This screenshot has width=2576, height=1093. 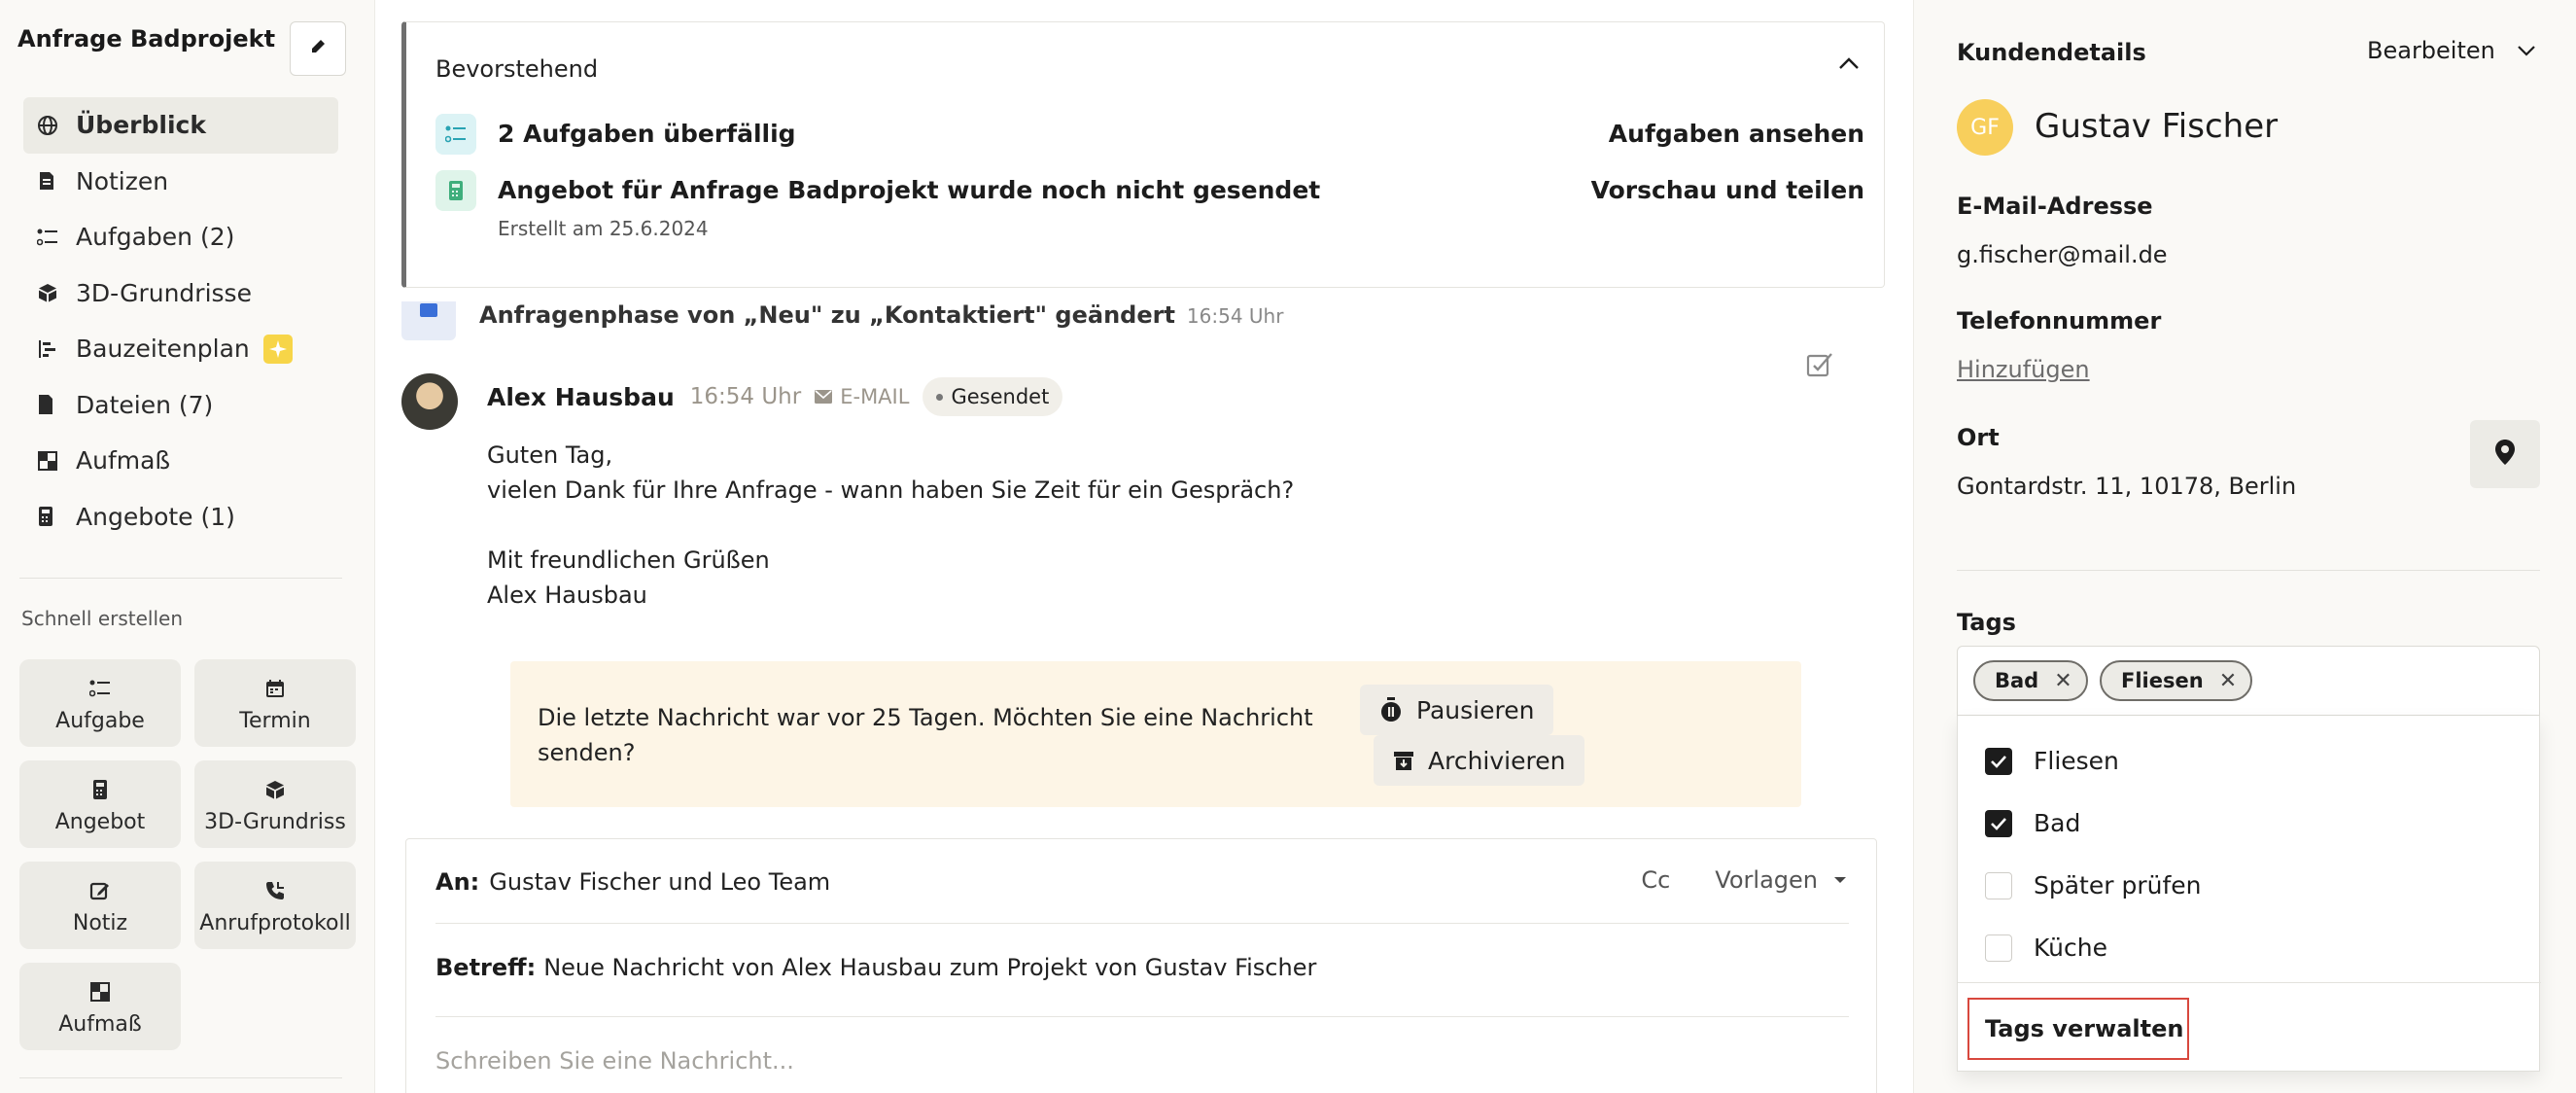 I want to click on phone-icon, so click(x=275, y=890).